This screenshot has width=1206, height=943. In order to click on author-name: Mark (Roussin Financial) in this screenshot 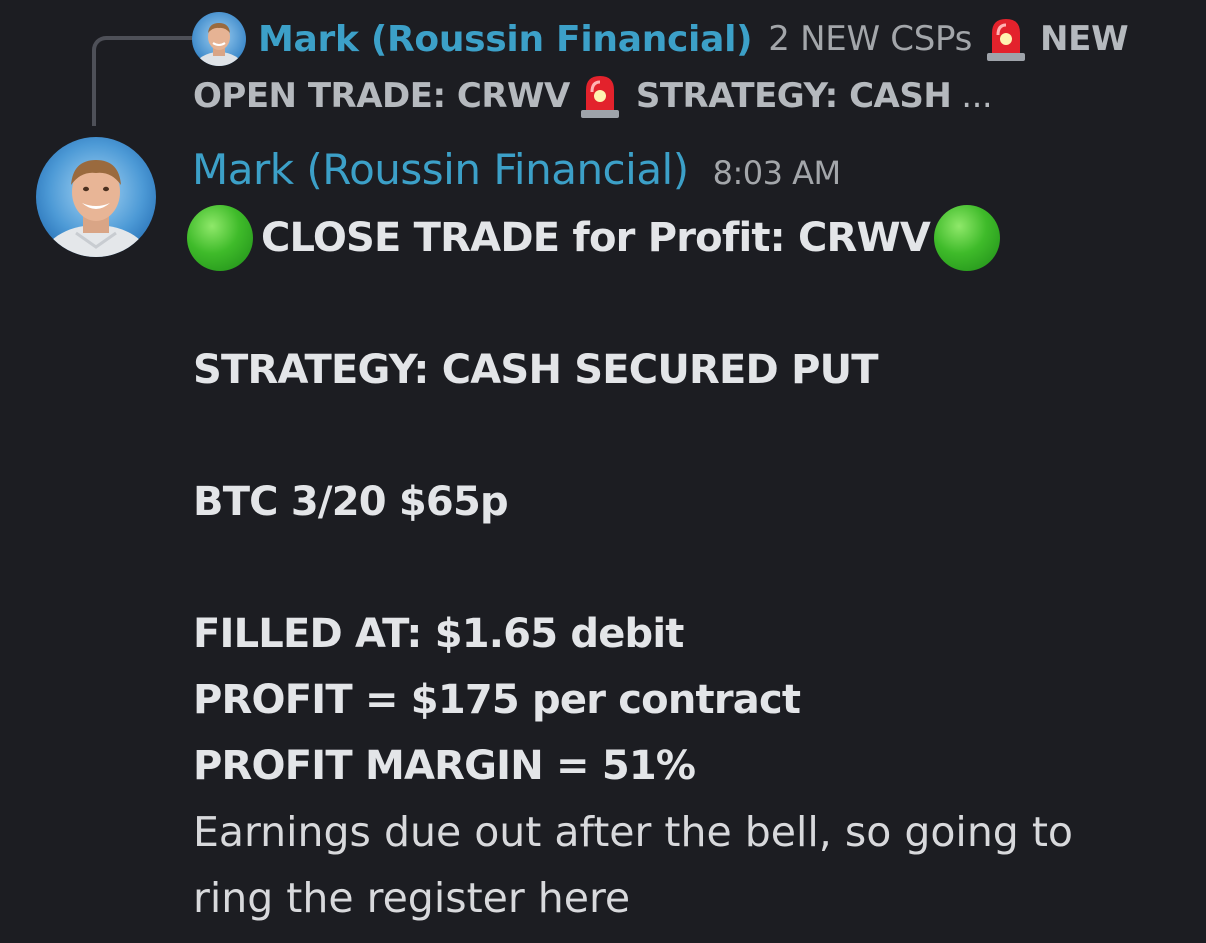, I will do `click(440, 169)`.